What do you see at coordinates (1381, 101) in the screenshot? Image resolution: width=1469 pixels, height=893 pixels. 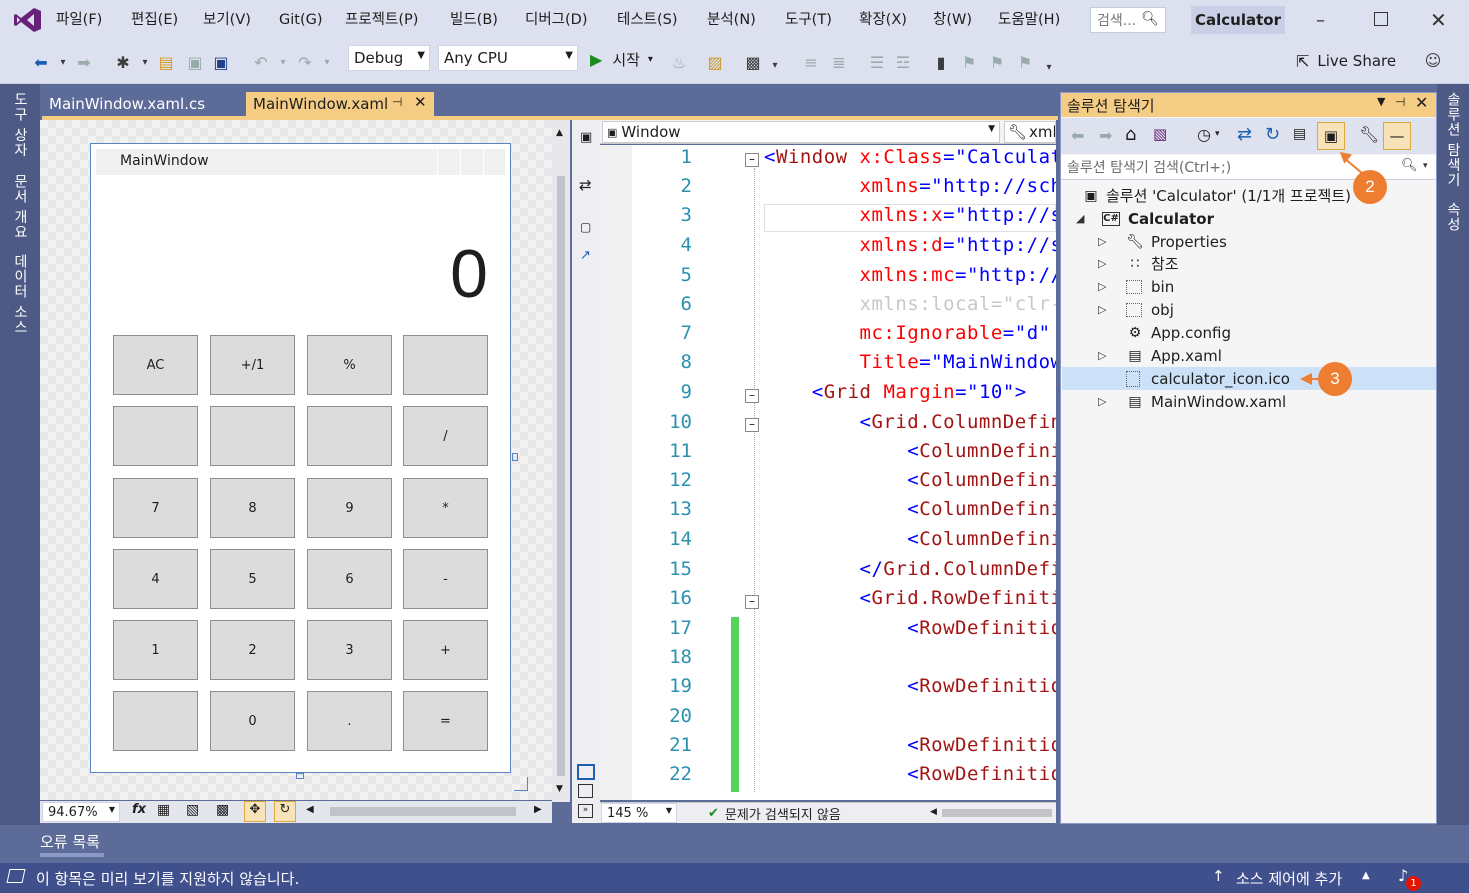 I see `window-position-icon: ▼` at bounding box center [1381, 101].